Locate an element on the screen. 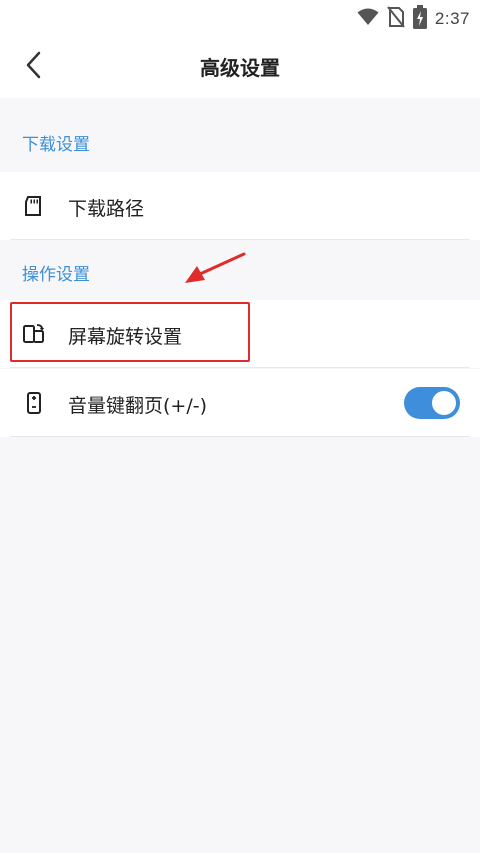 The height and width of the screenshot is (853, 480). volume-page-turn-toggle is located at coordinates (432, 403).